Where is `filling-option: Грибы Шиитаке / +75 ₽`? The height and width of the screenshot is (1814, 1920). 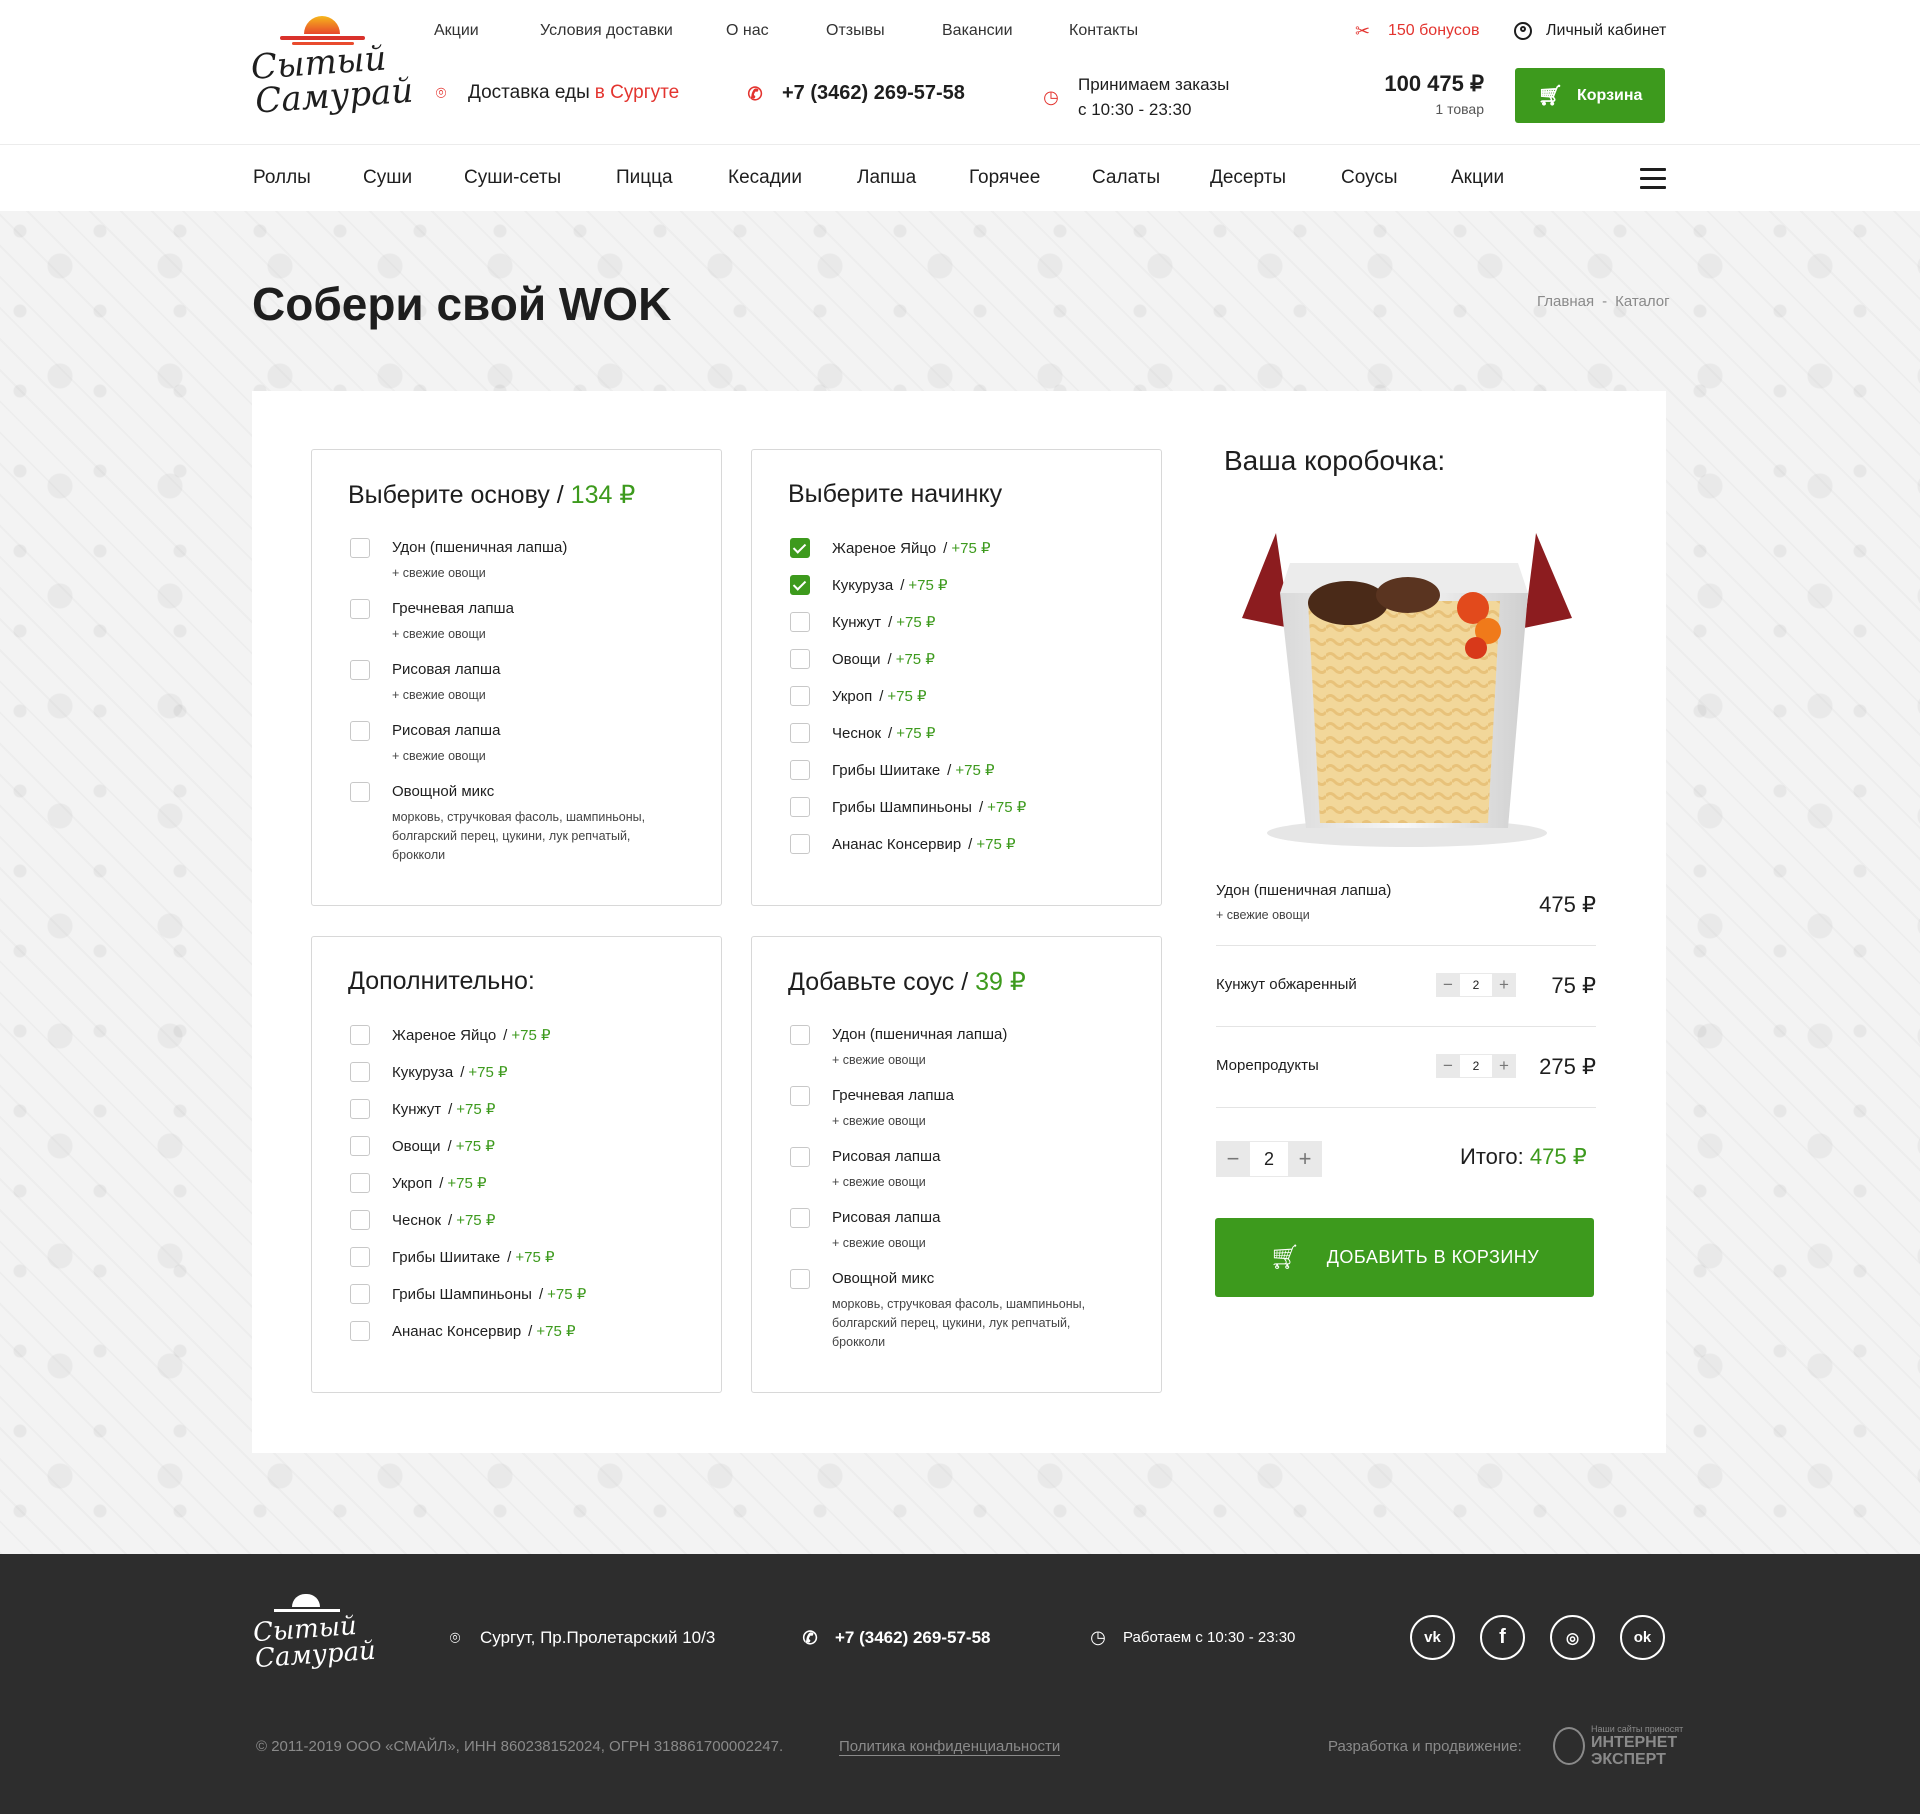
filling-option: Грибы Шиитаке / +75 ₽ is located at coordinates (892, 770).